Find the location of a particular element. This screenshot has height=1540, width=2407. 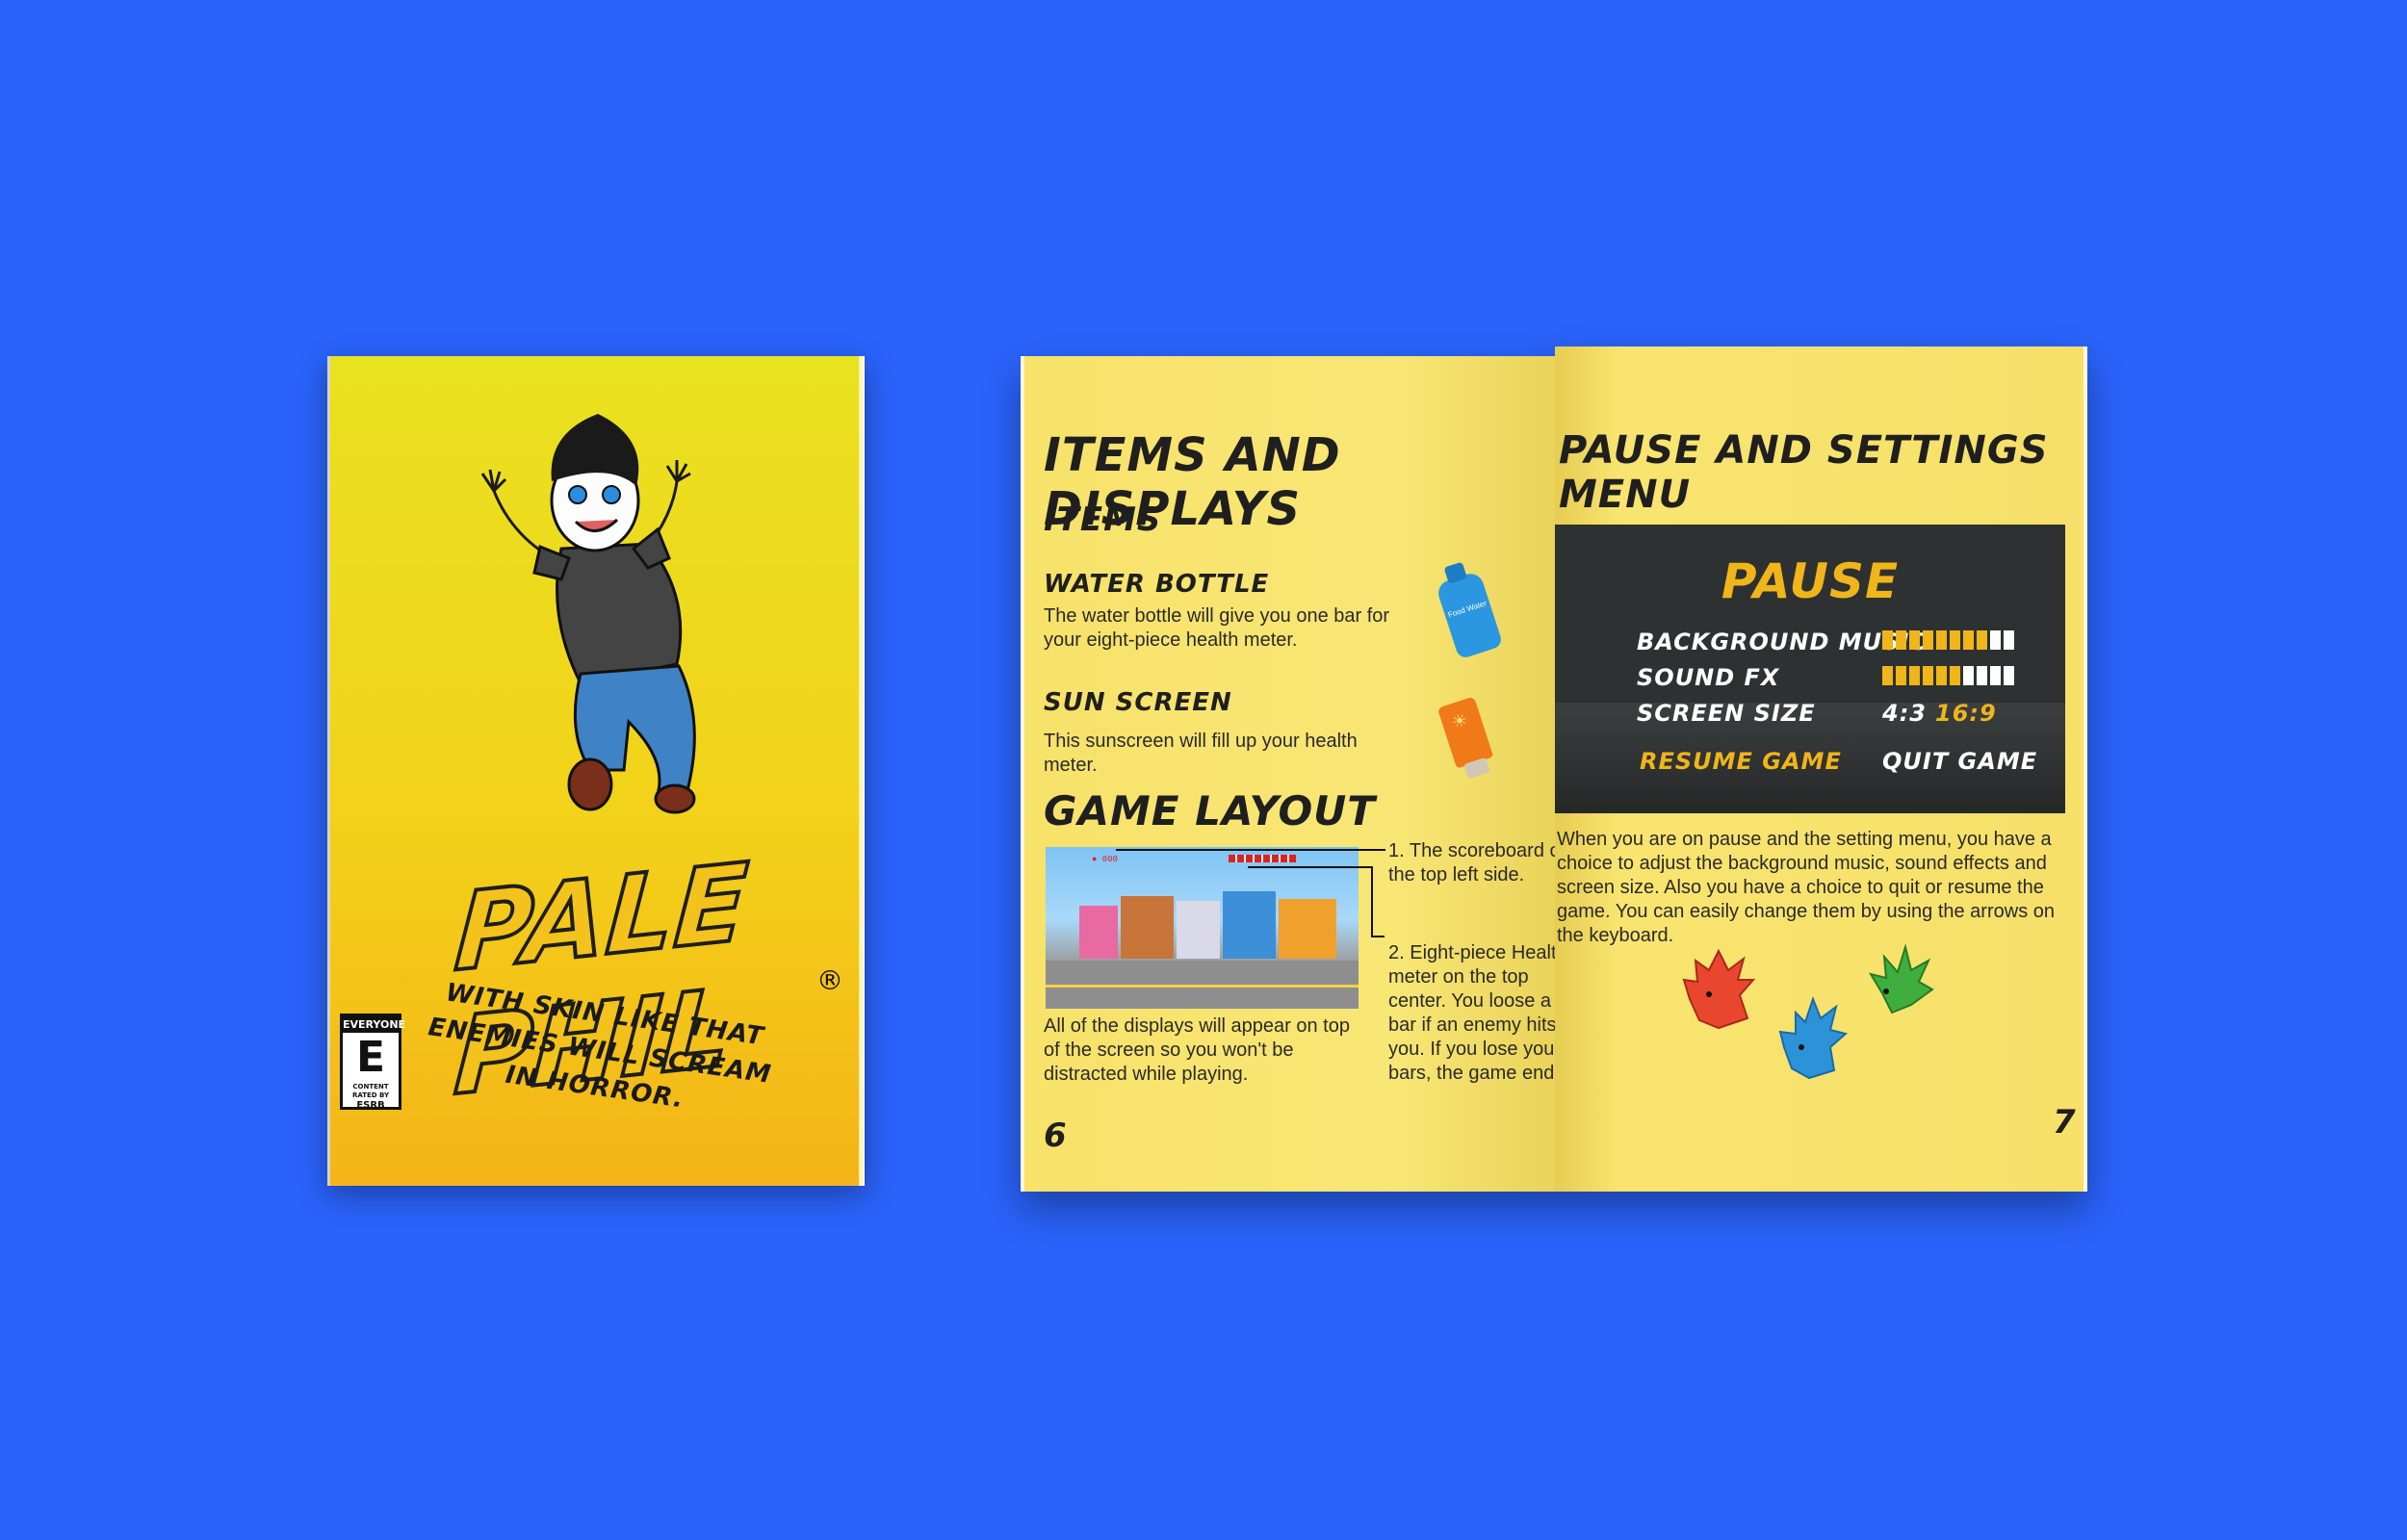

quit-game-option: QUIT GAME is located at coordinates (1960, 761).